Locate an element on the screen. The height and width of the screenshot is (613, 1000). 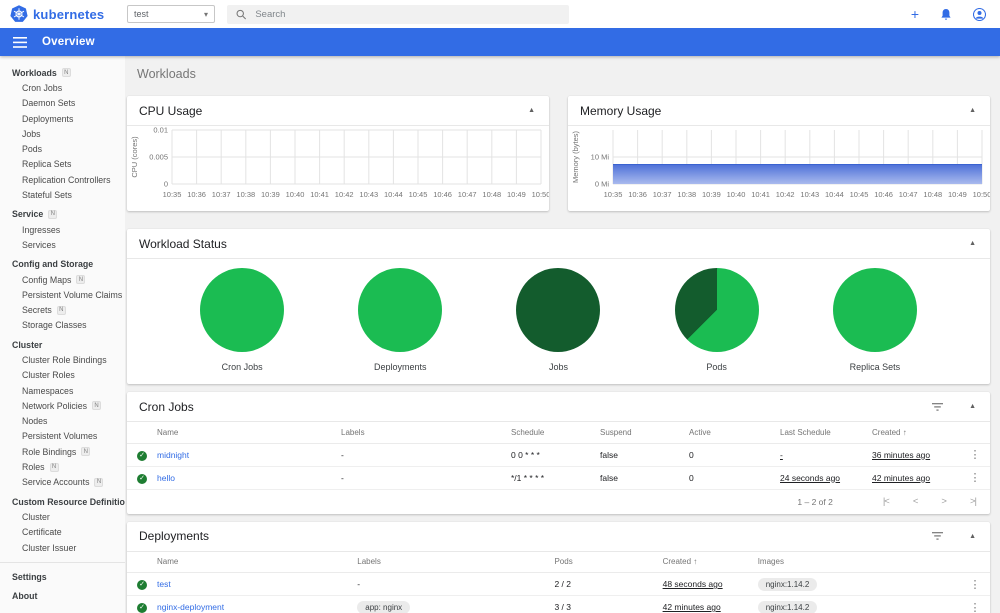
sidebar-item-label: Service Accounts is located at coordinates (56, 482).